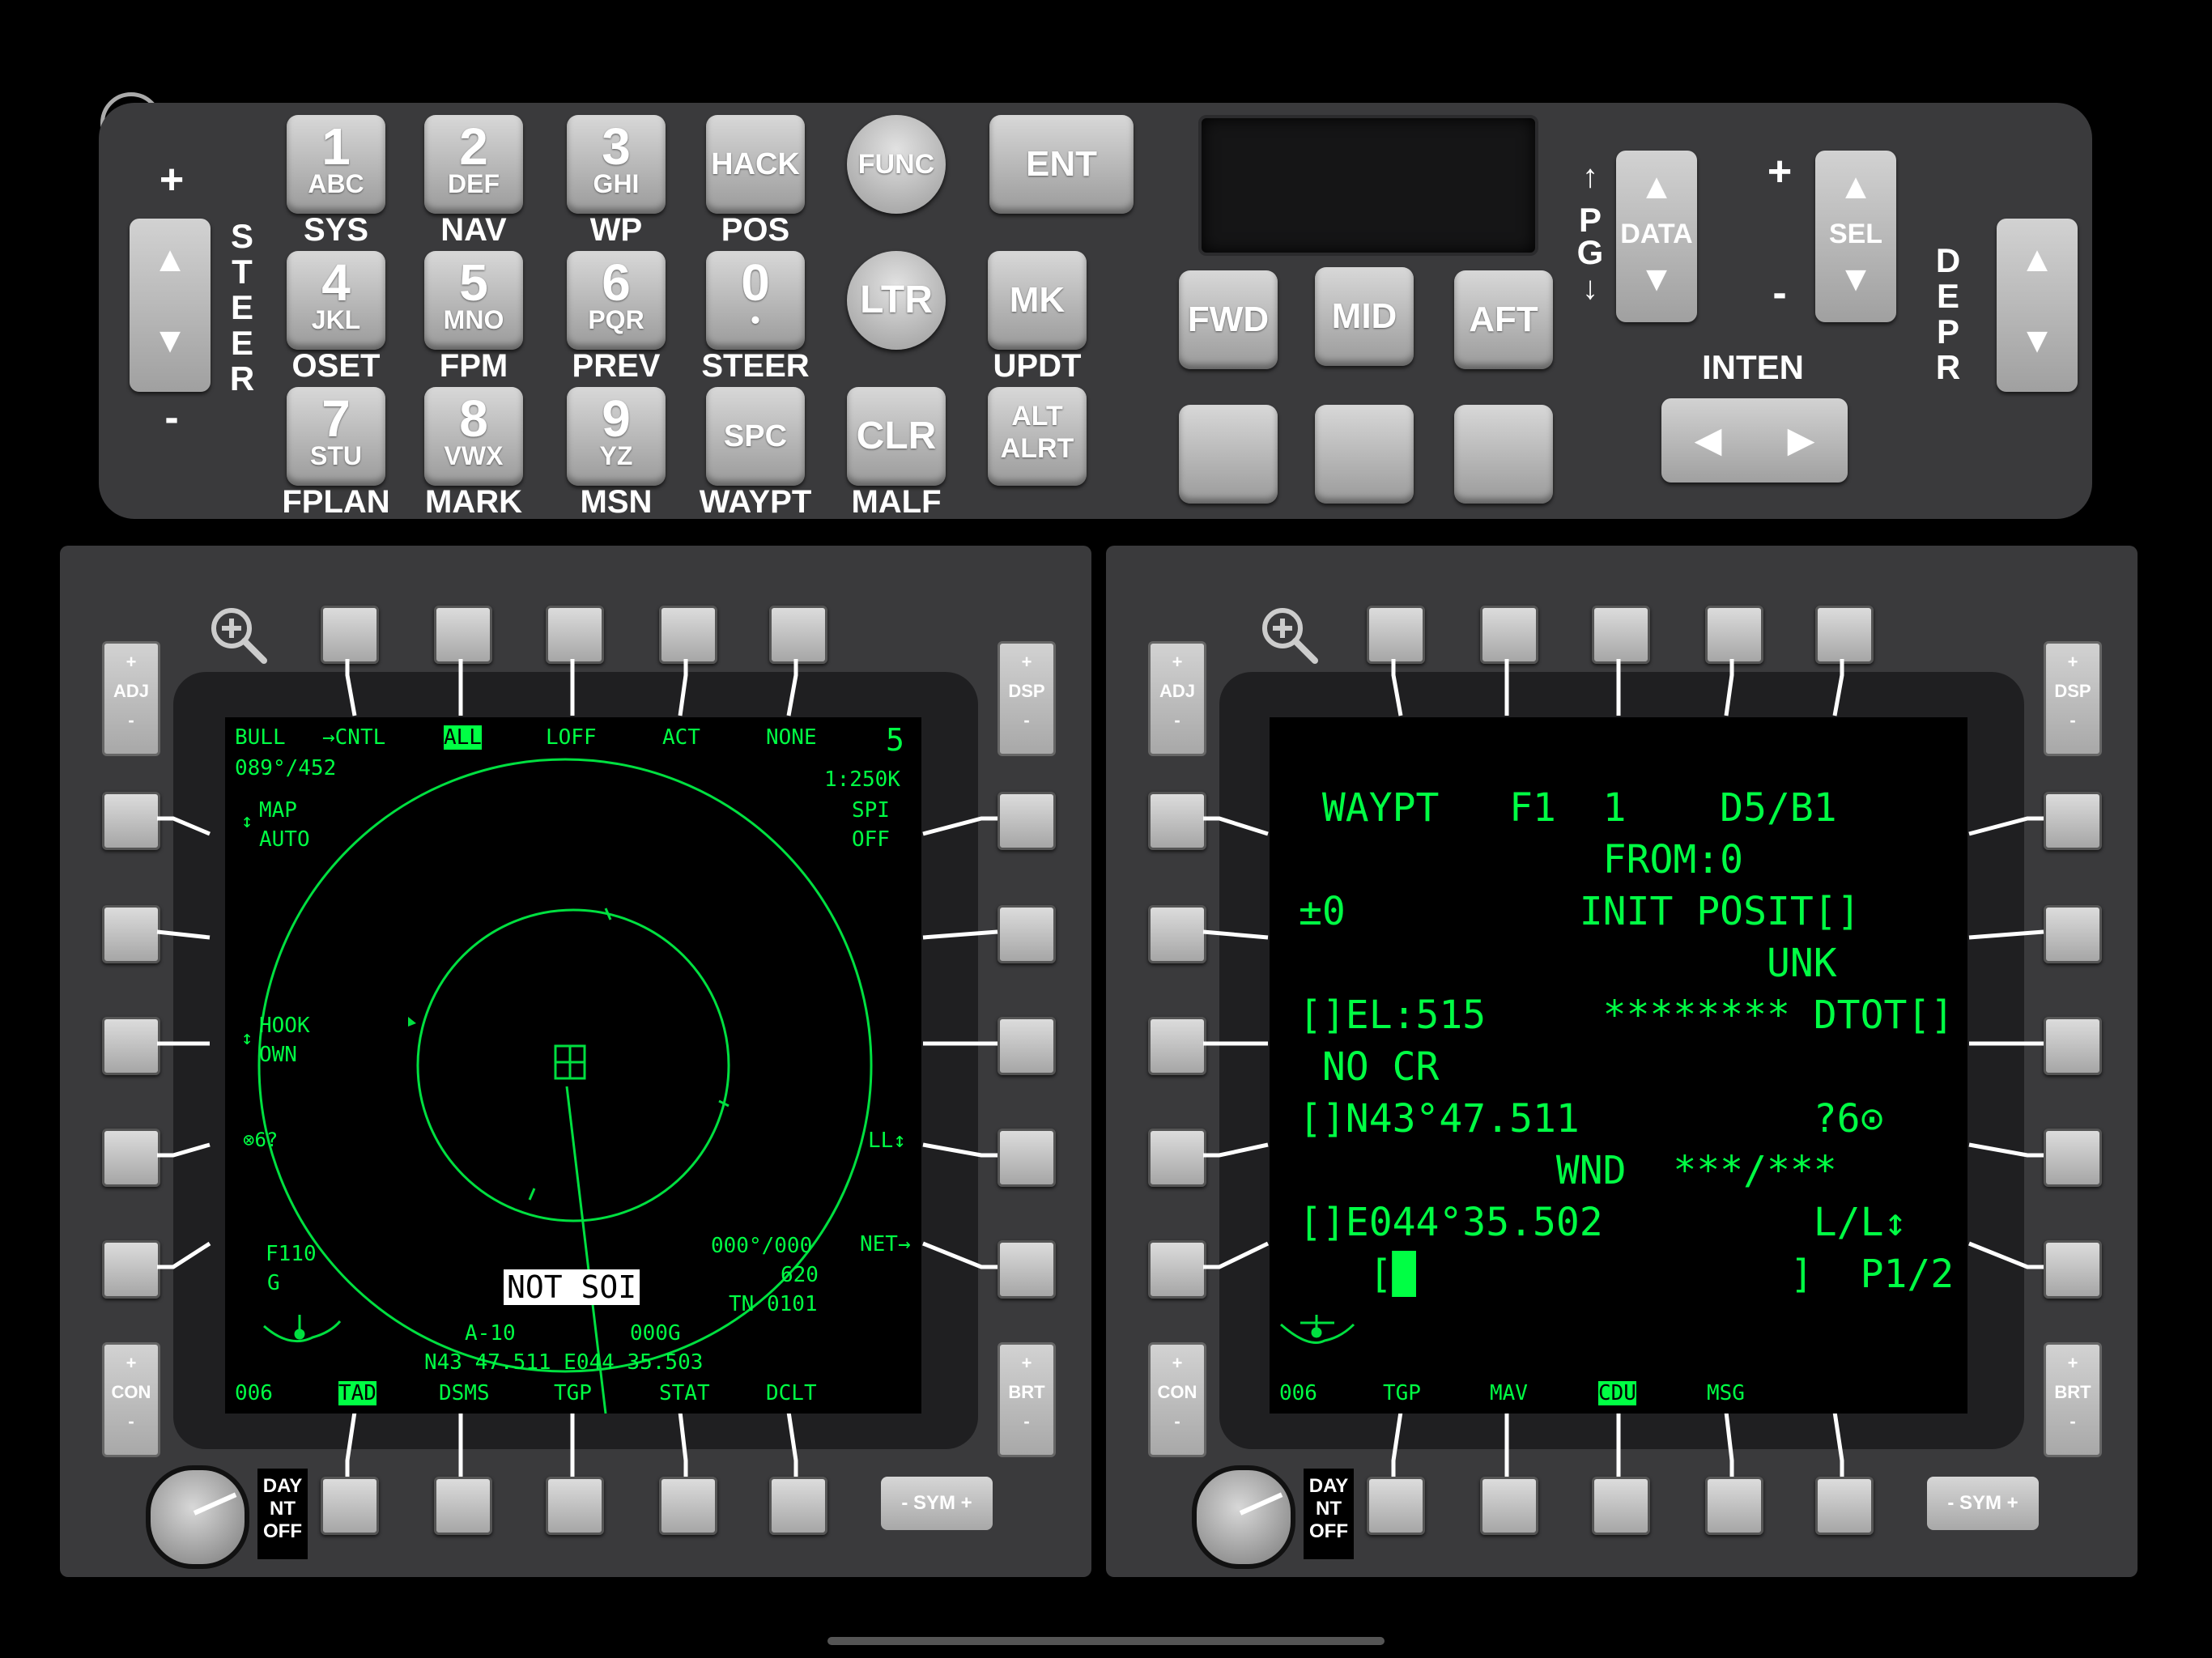 The height and width of the screenshot is (1658, 2212). What do you see at coordinates (791, 1393) in the screenshot?
I see `dclt-label: DCLT` at bounding box center [791, 1393].